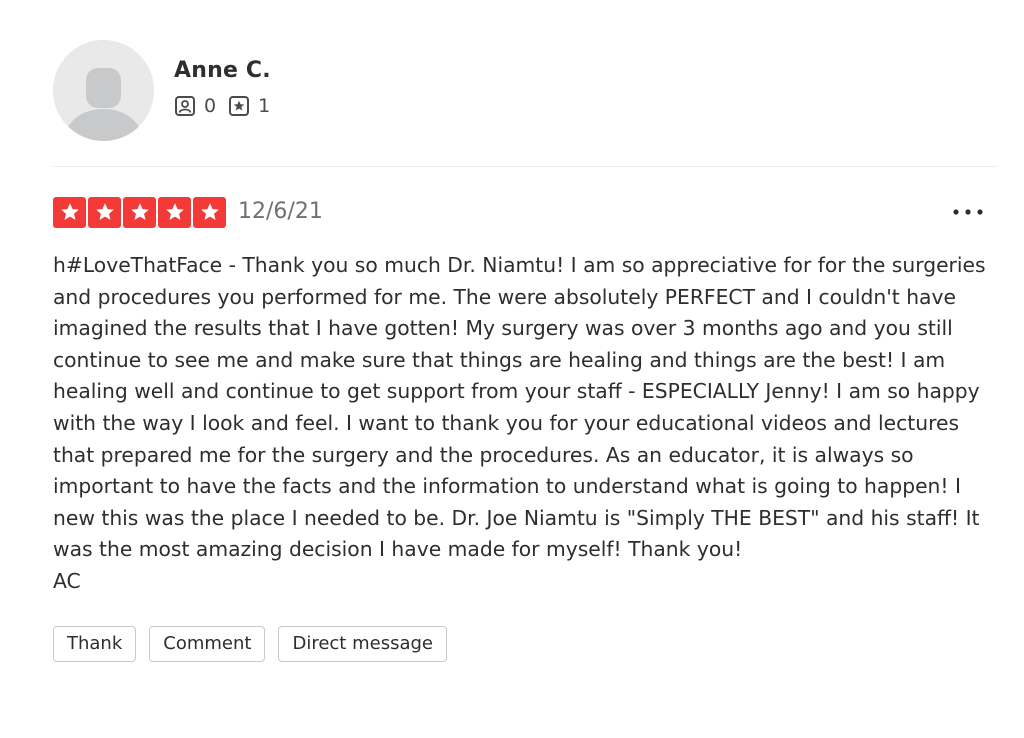 This screenshot has height=738, width=1024. Describe the element at coordinates (210, 106) in the screenshot. I see `friends-count: 0` at that location.